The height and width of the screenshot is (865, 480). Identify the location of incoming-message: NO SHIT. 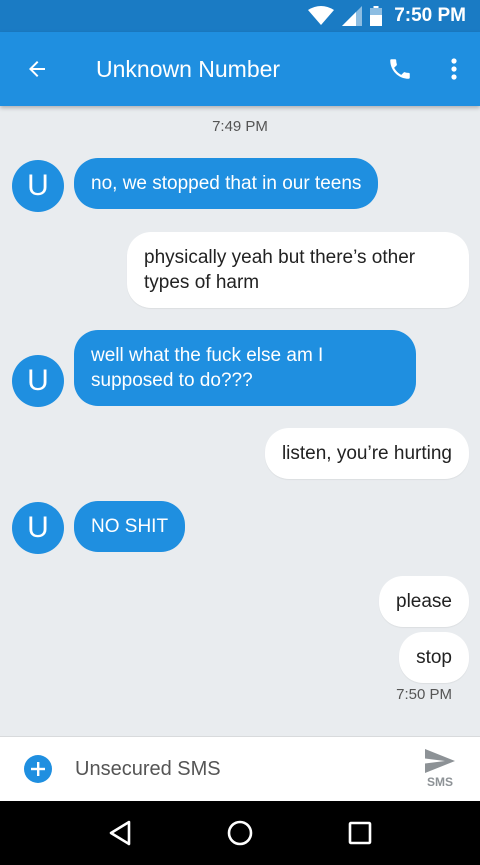
(130, 526).